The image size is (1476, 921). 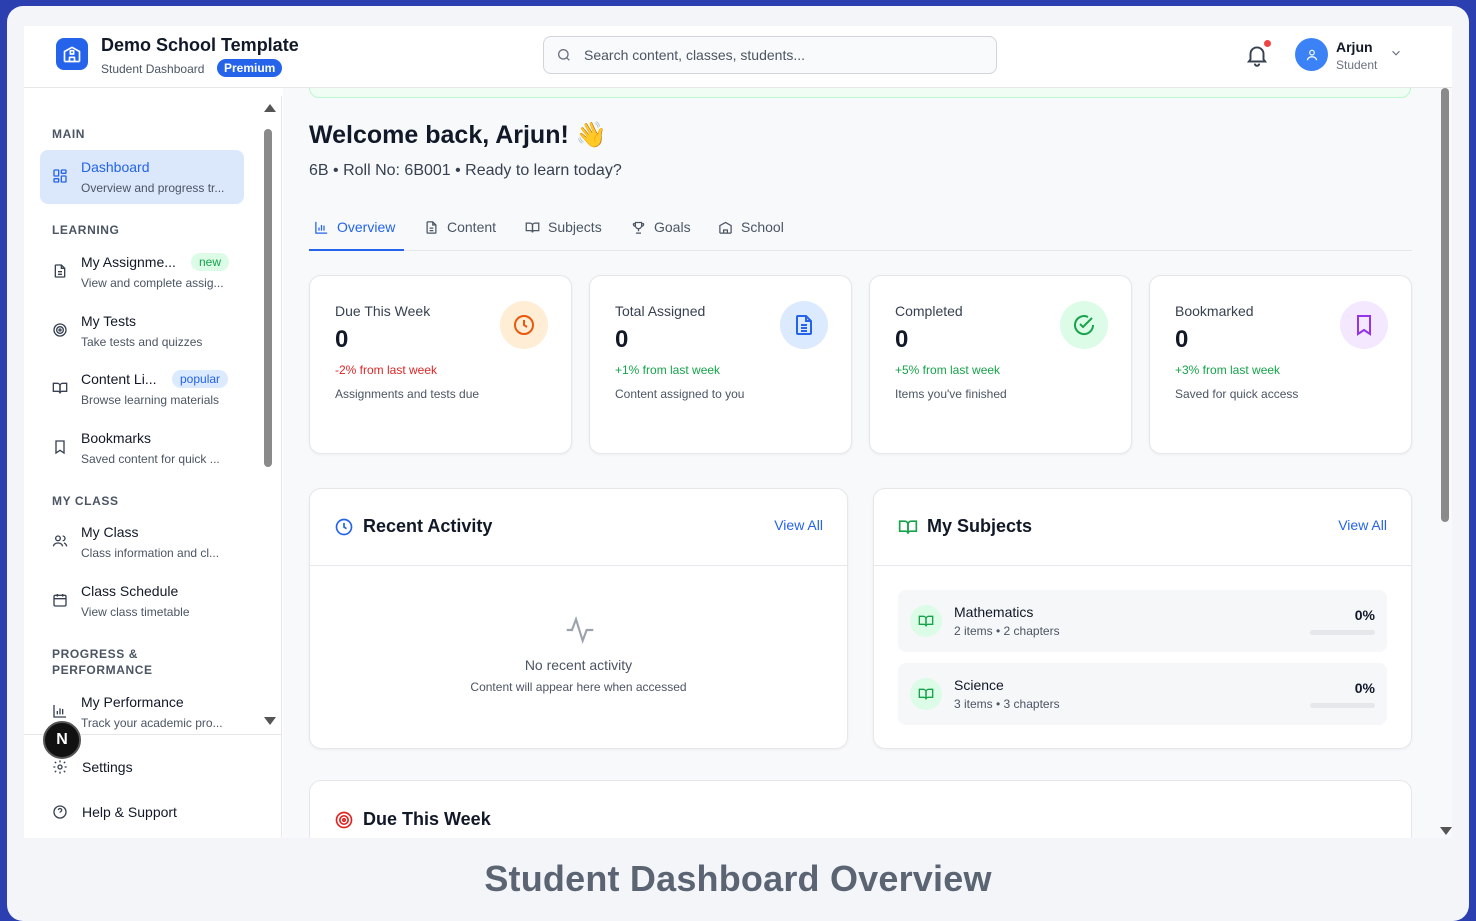 What do you see at coordinates (200, 45) in the screenshot?
I see `app-title: Demo School Template` at bounding box center [200, 45].